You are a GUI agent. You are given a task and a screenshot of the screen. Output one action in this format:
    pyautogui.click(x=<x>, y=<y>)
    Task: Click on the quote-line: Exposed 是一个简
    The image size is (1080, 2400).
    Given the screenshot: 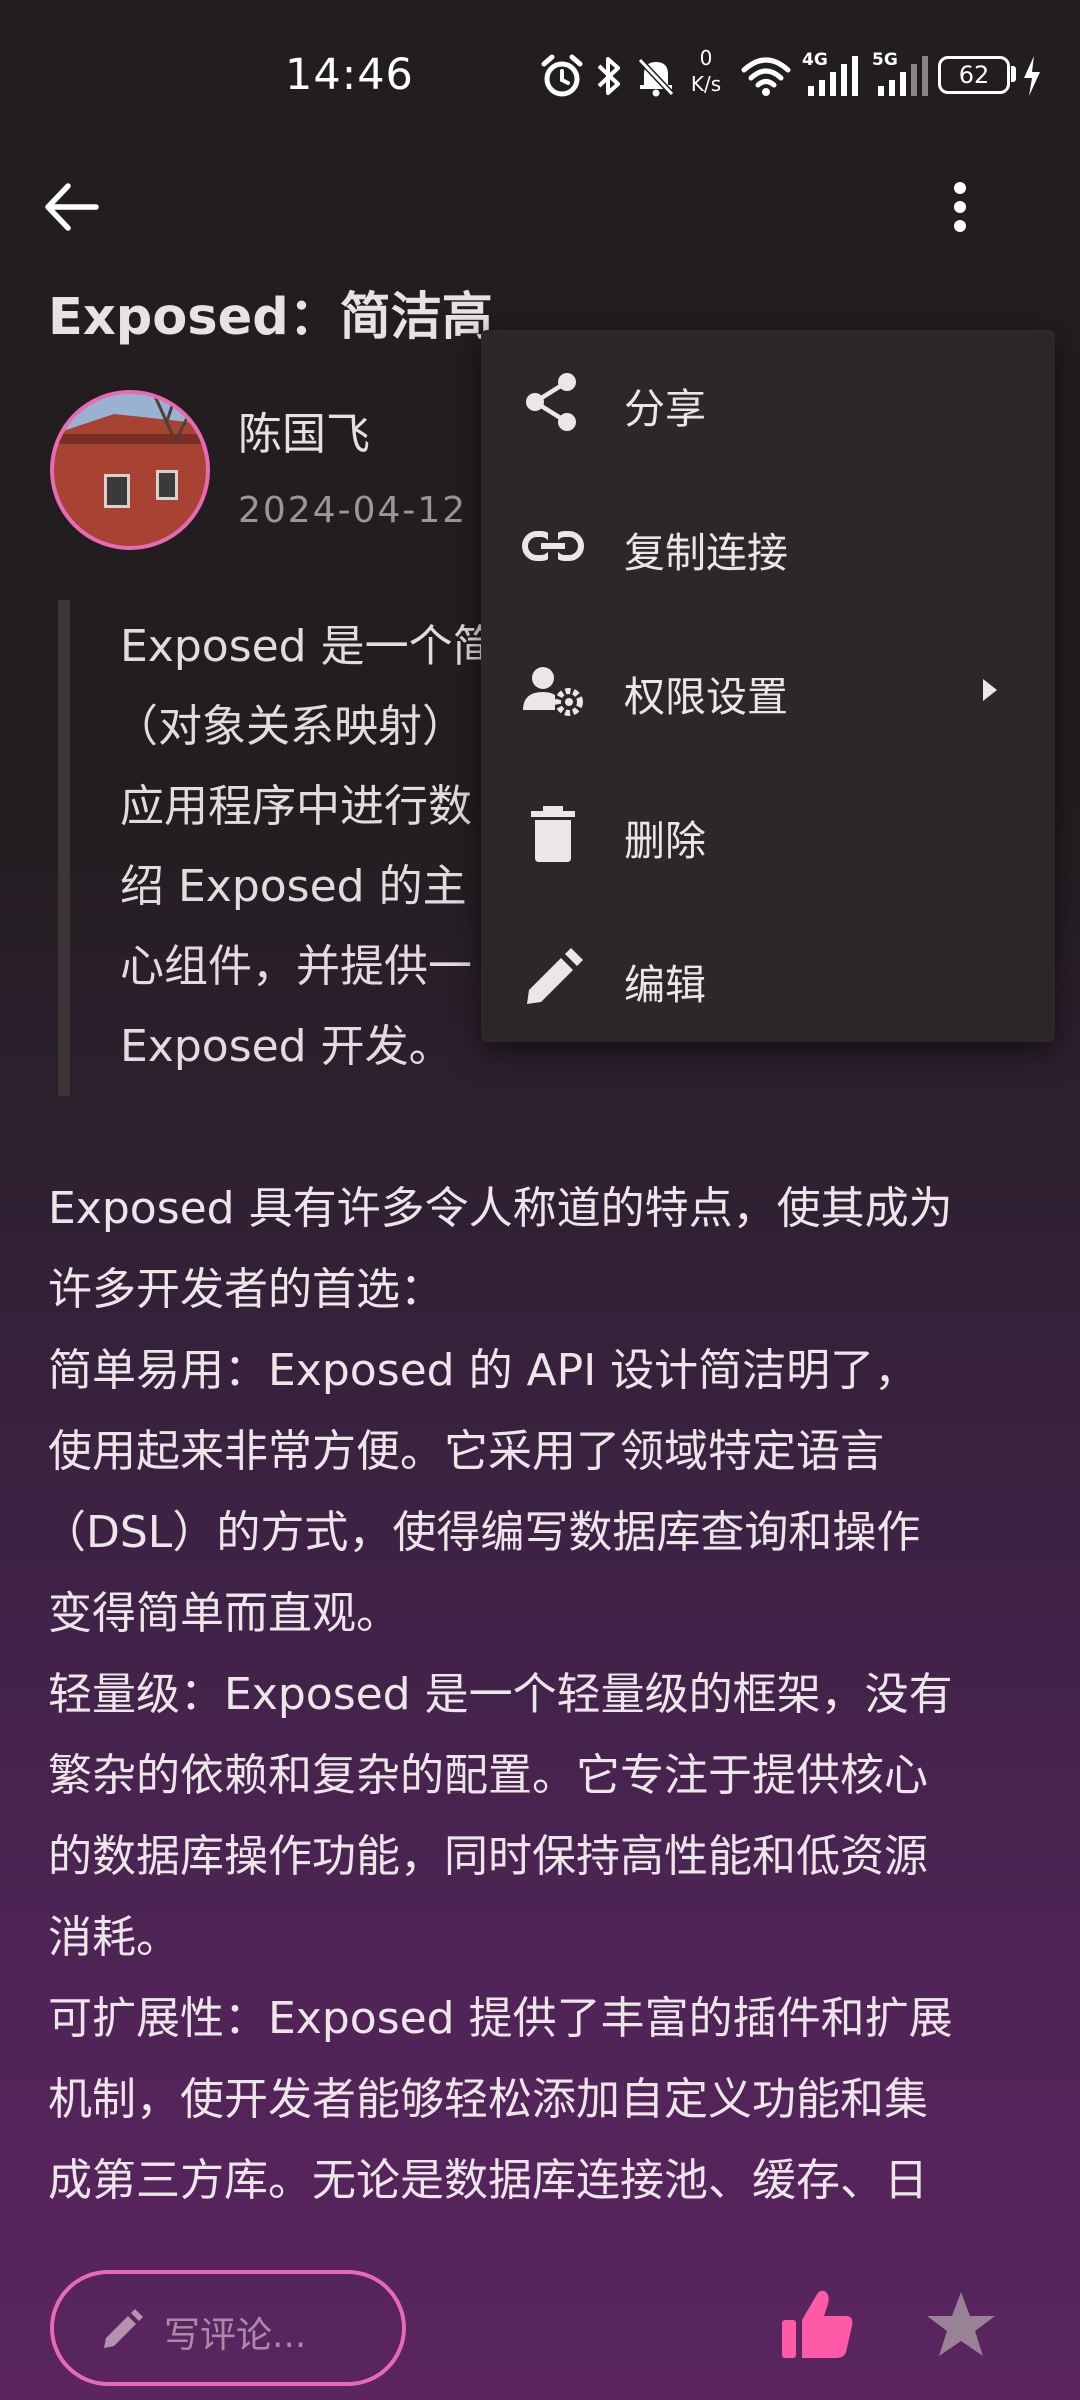 What is the action you would take?
    pyautogui.click(x=308, y=646)
    